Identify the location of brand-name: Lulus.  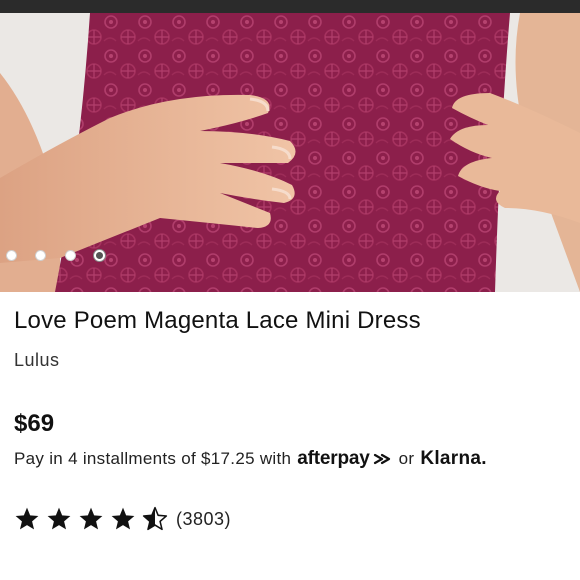
(37, 360).